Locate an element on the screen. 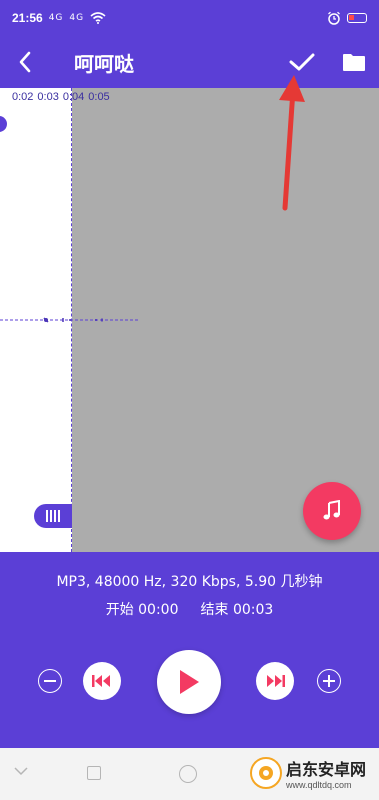 This screenshot has height=800, width=379. zoom-in-button is located at coordinates (329, 681).